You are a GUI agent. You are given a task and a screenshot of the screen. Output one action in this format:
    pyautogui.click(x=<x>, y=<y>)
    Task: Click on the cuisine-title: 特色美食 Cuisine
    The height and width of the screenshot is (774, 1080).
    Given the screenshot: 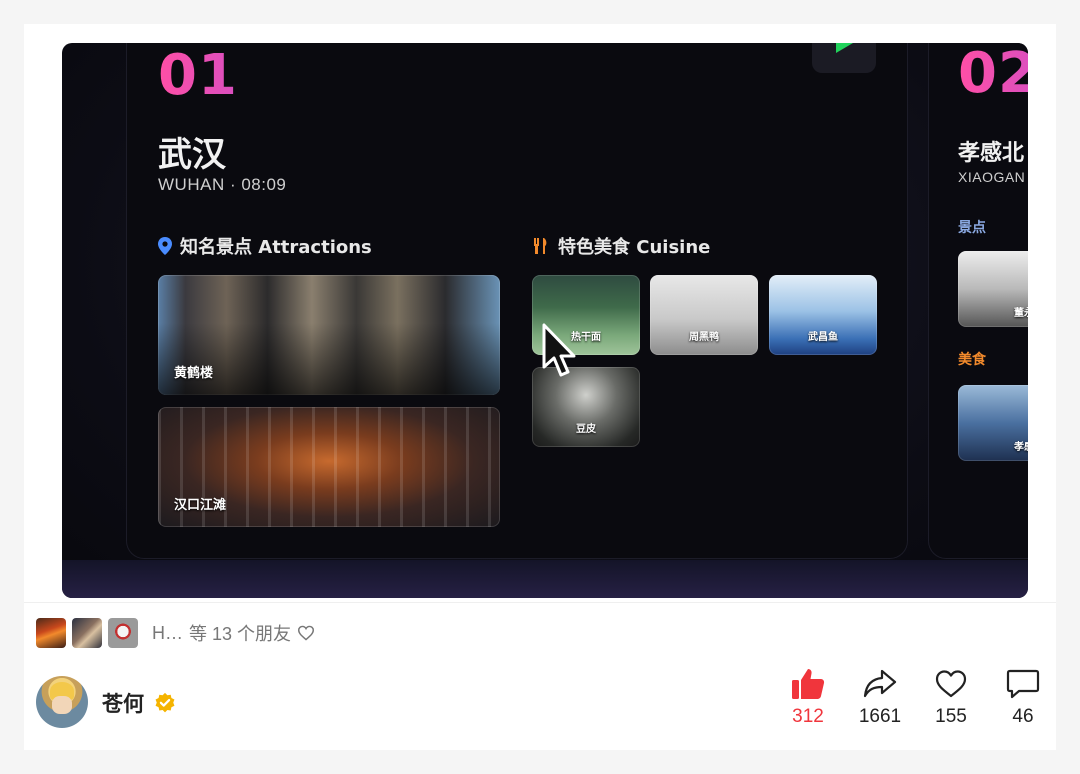 What is the action you would take?
    pyautogui.click(x=634, y=247)
    